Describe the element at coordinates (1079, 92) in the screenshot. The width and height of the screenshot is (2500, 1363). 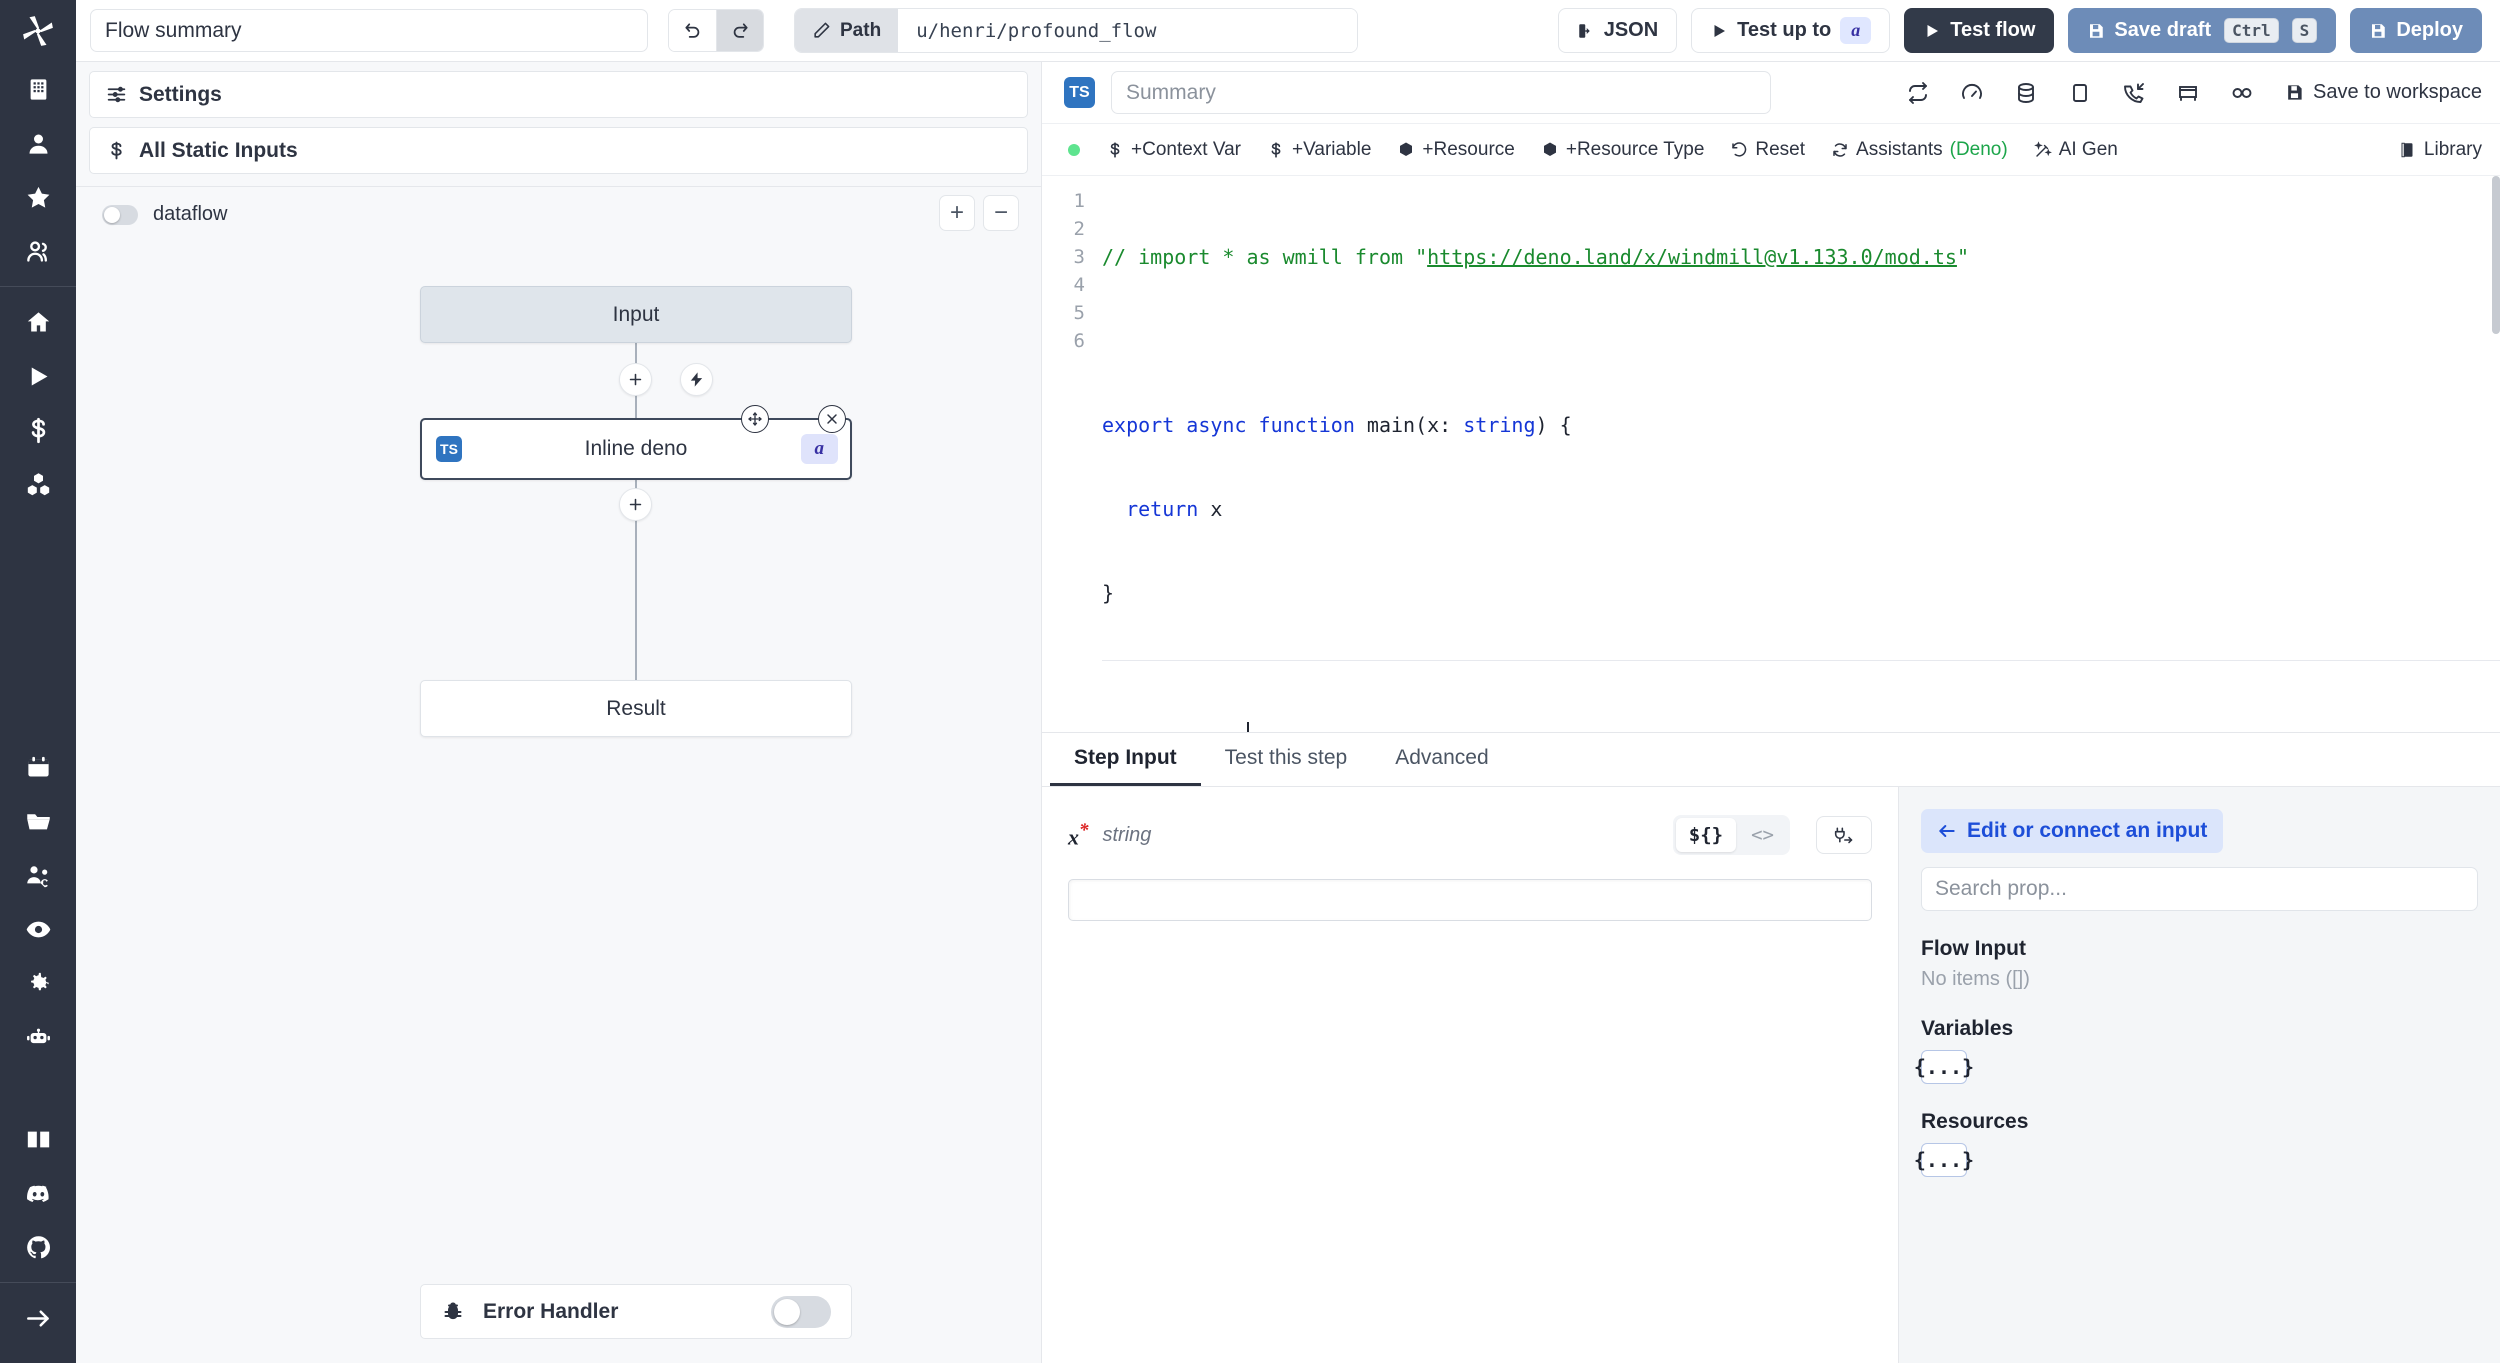
I see `editor-lang-badge-ts: TS` at that location.